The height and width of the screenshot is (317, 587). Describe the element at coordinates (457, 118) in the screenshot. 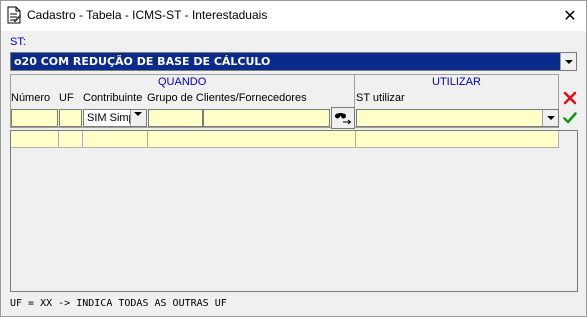

I see `st-utilizar-select` at that location.